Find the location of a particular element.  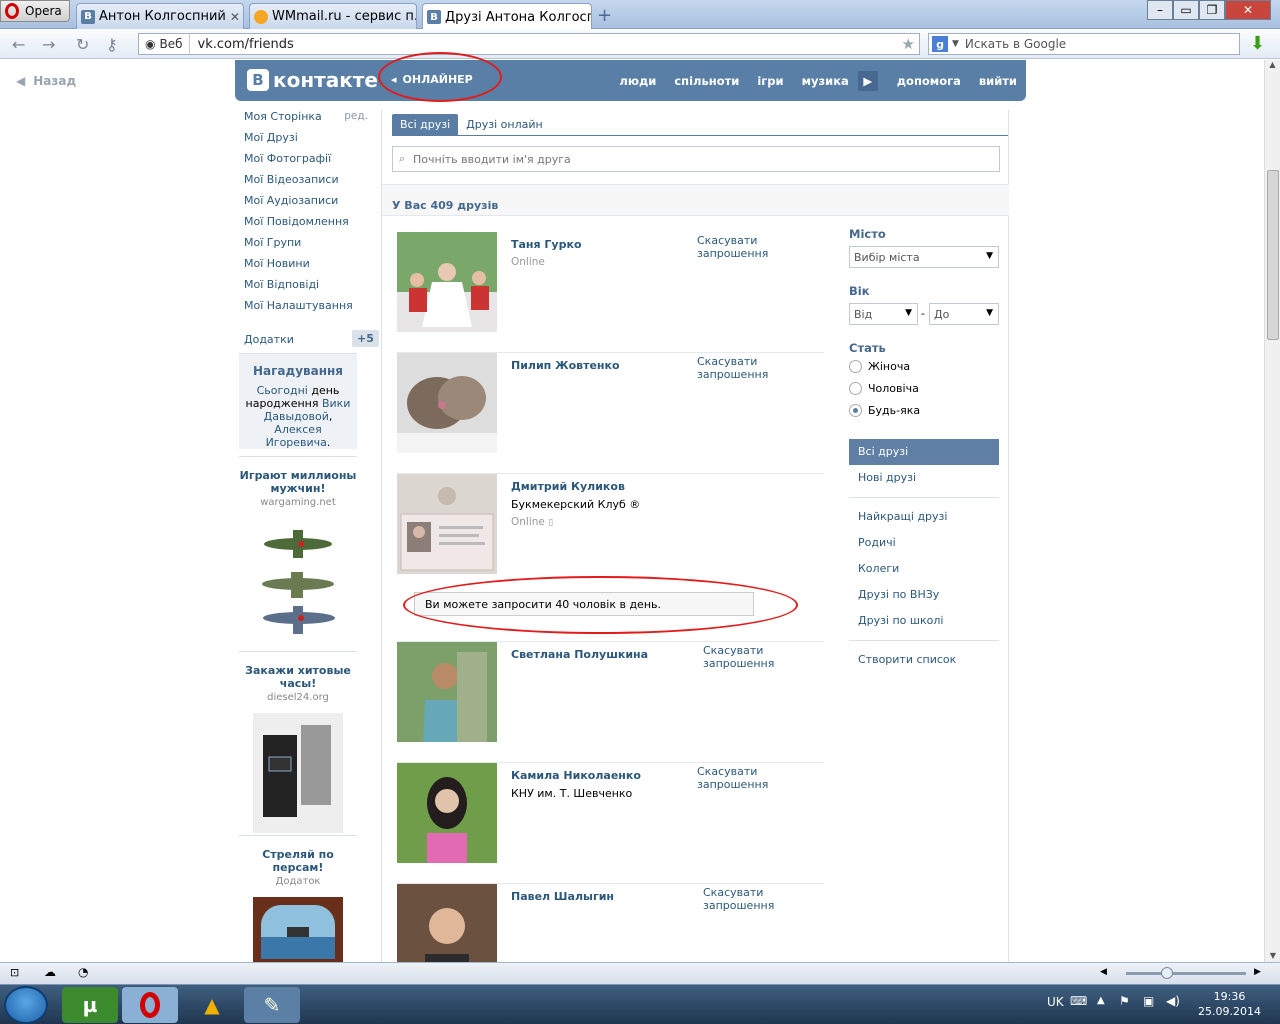

vk-logo: B контакте is located at coordinates (312, 80).